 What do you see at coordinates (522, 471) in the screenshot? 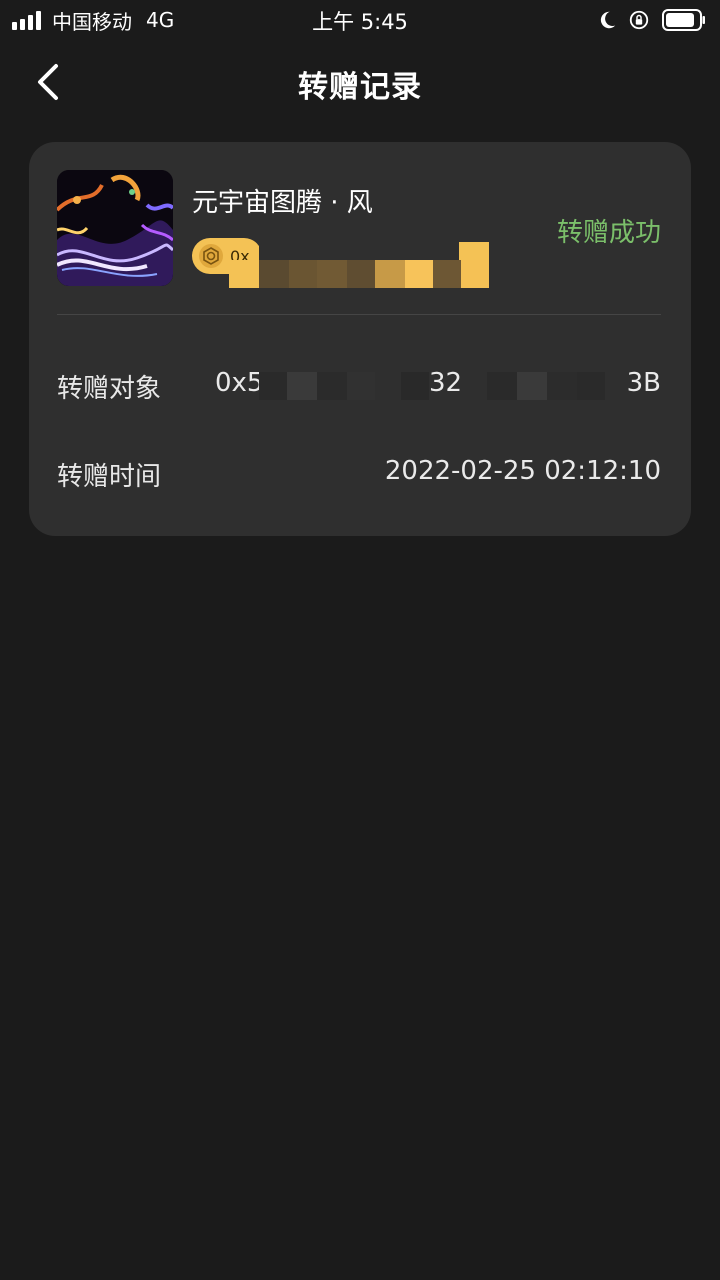
I see `transfer-time: 2022-02-25 02:12:10` at bounding box center [522, 471].